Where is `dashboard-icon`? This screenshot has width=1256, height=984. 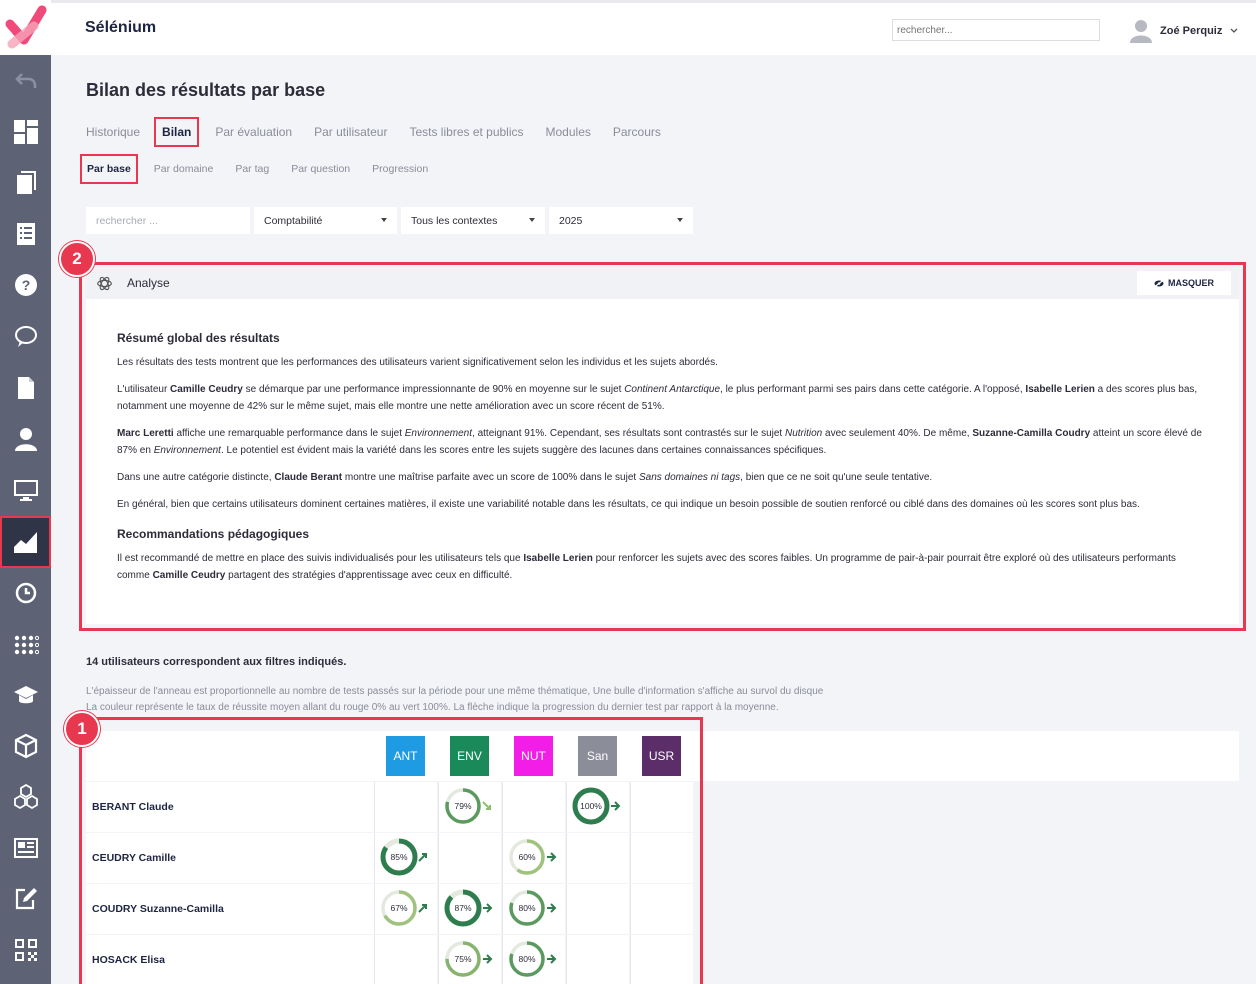
dashboard-icon is located at coordinates (25, 132).